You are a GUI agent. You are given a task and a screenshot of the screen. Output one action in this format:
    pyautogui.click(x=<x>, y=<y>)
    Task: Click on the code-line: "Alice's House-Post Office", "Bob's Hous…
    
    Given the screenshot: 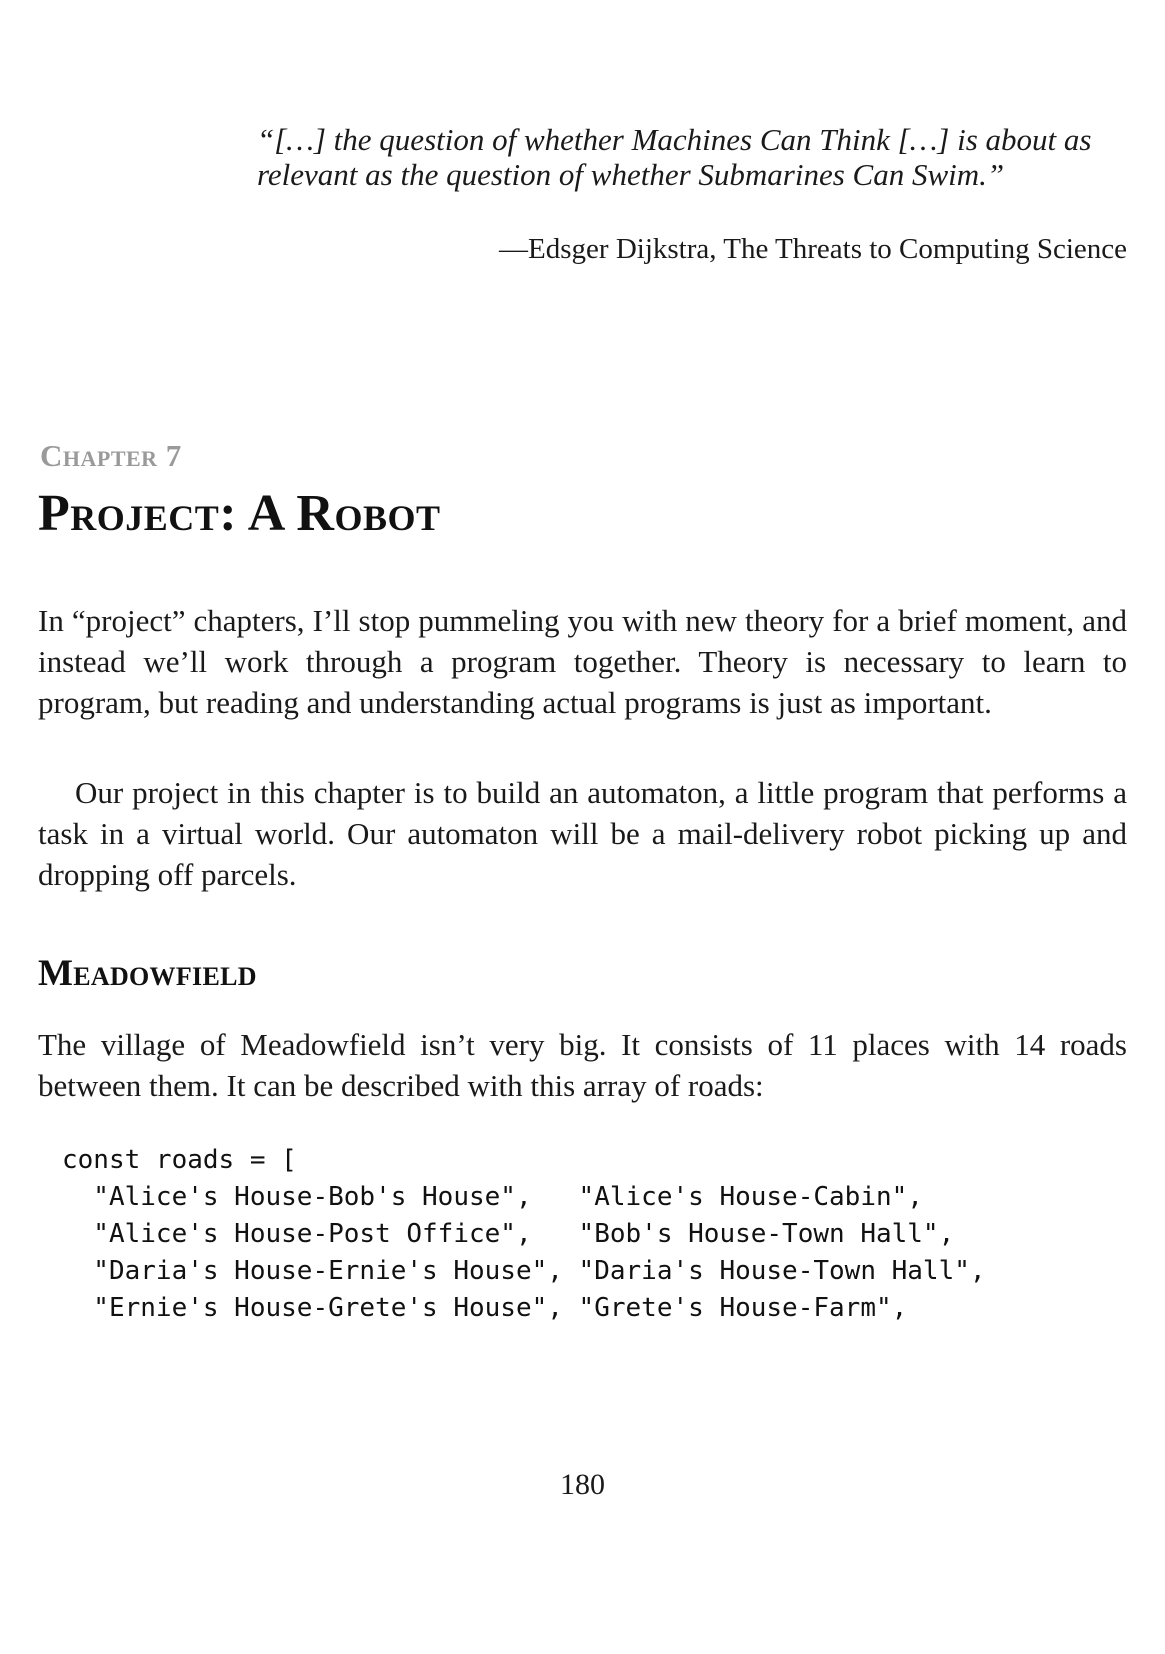 What is the action you would take?
    pyautogui.click(x=508, y=1234)
    